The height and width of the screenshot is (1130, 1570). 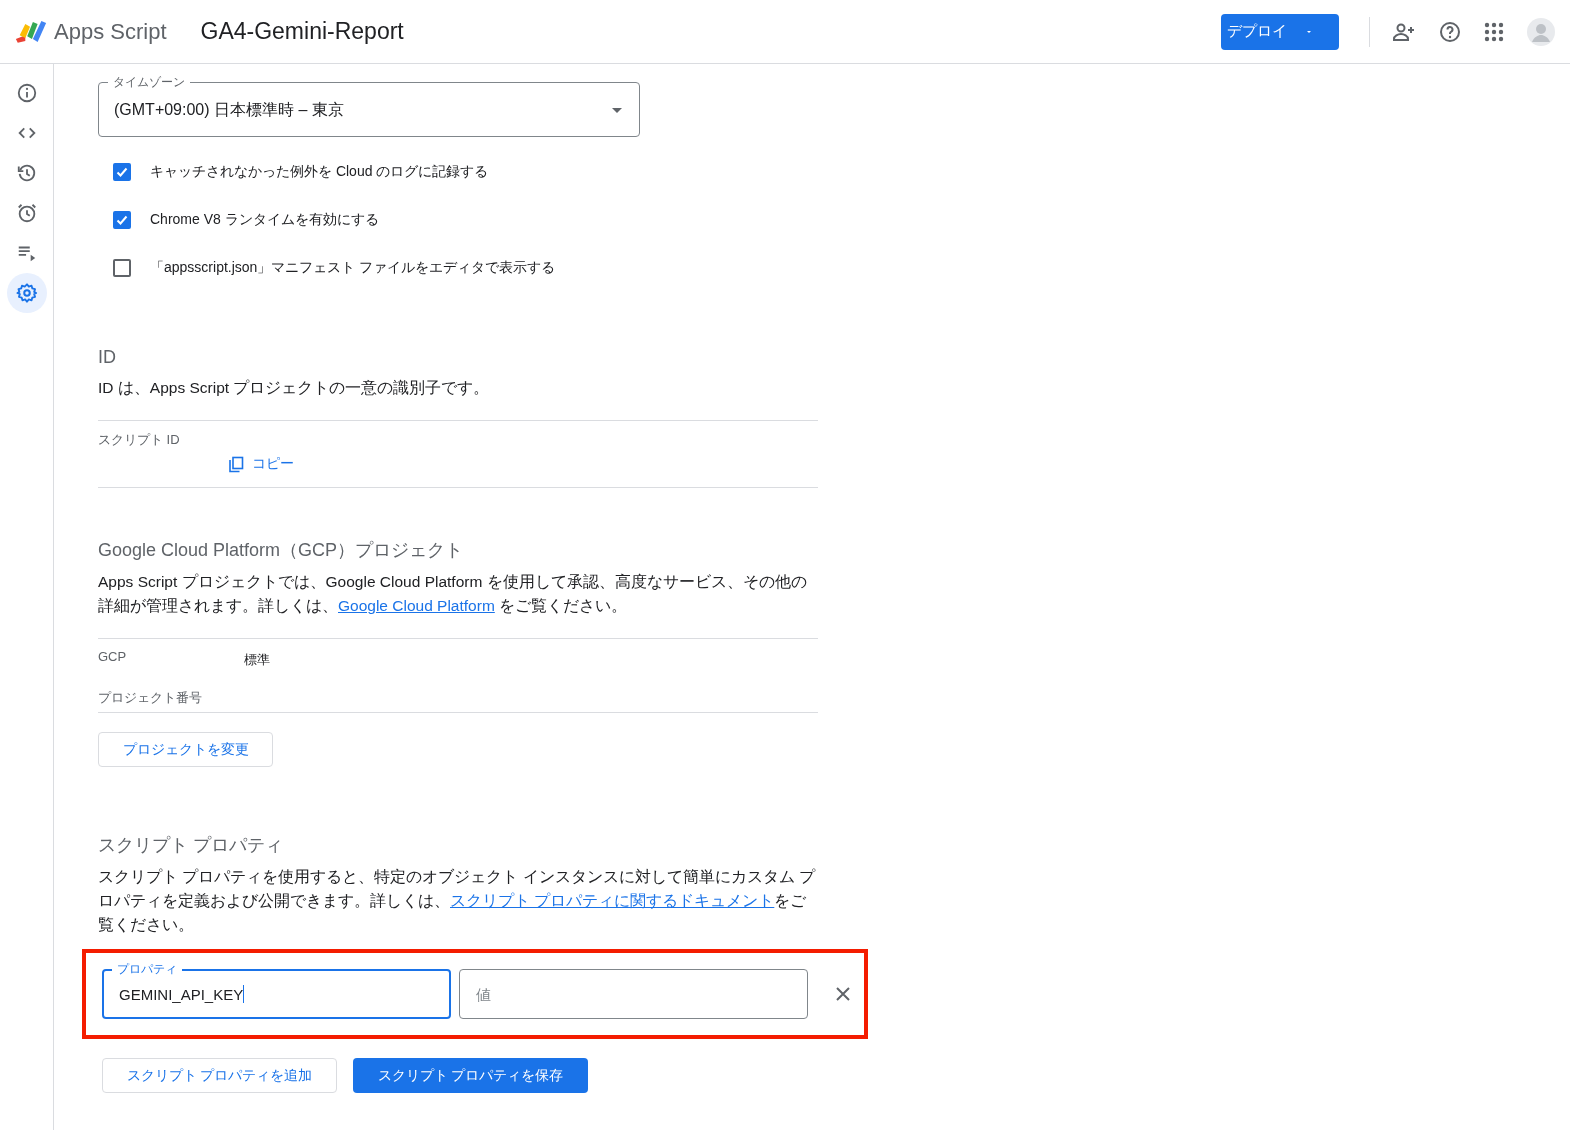 What do you see at coordinates (416, 605) in the screenshot?
I see `link: Google Cloud Platform` at bounding box center [416, 605].